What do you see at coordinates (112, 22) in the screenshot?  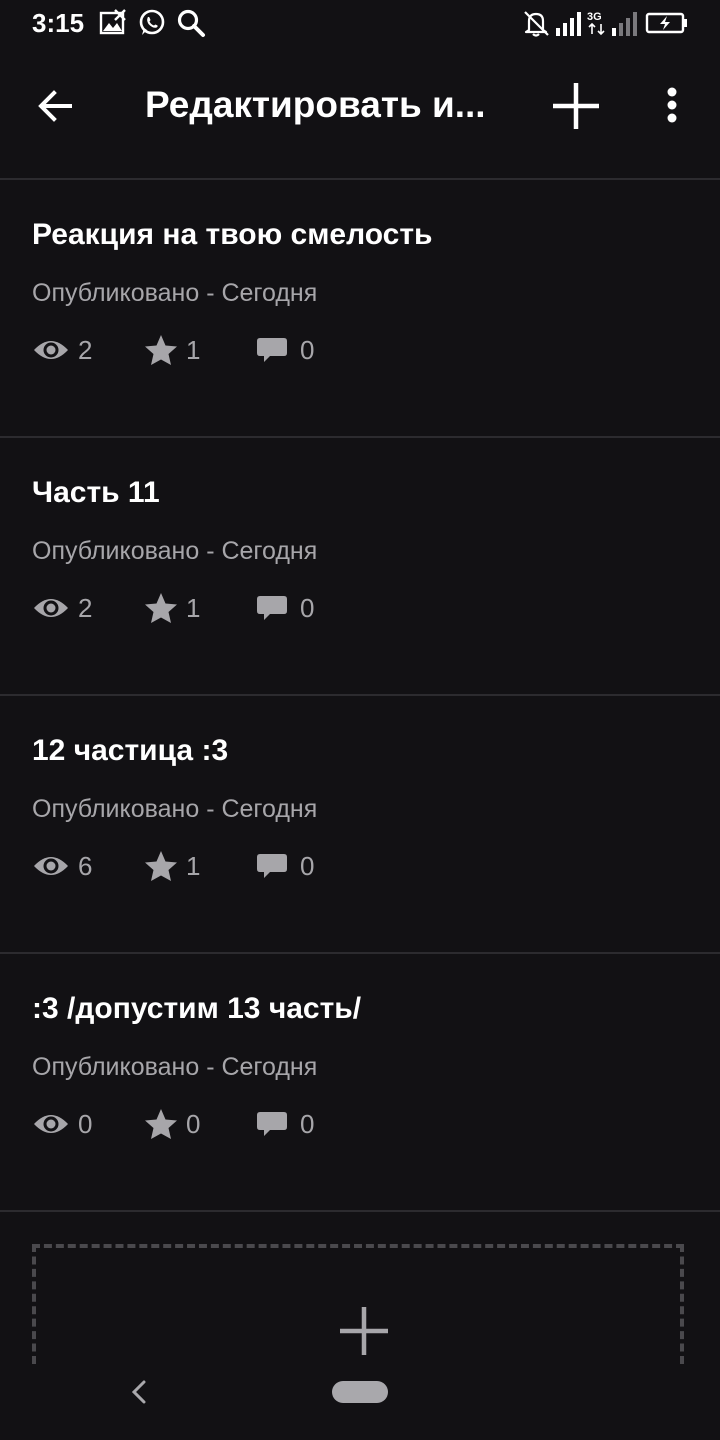 I see `gallery-icon` at bounding box center [112, 22].